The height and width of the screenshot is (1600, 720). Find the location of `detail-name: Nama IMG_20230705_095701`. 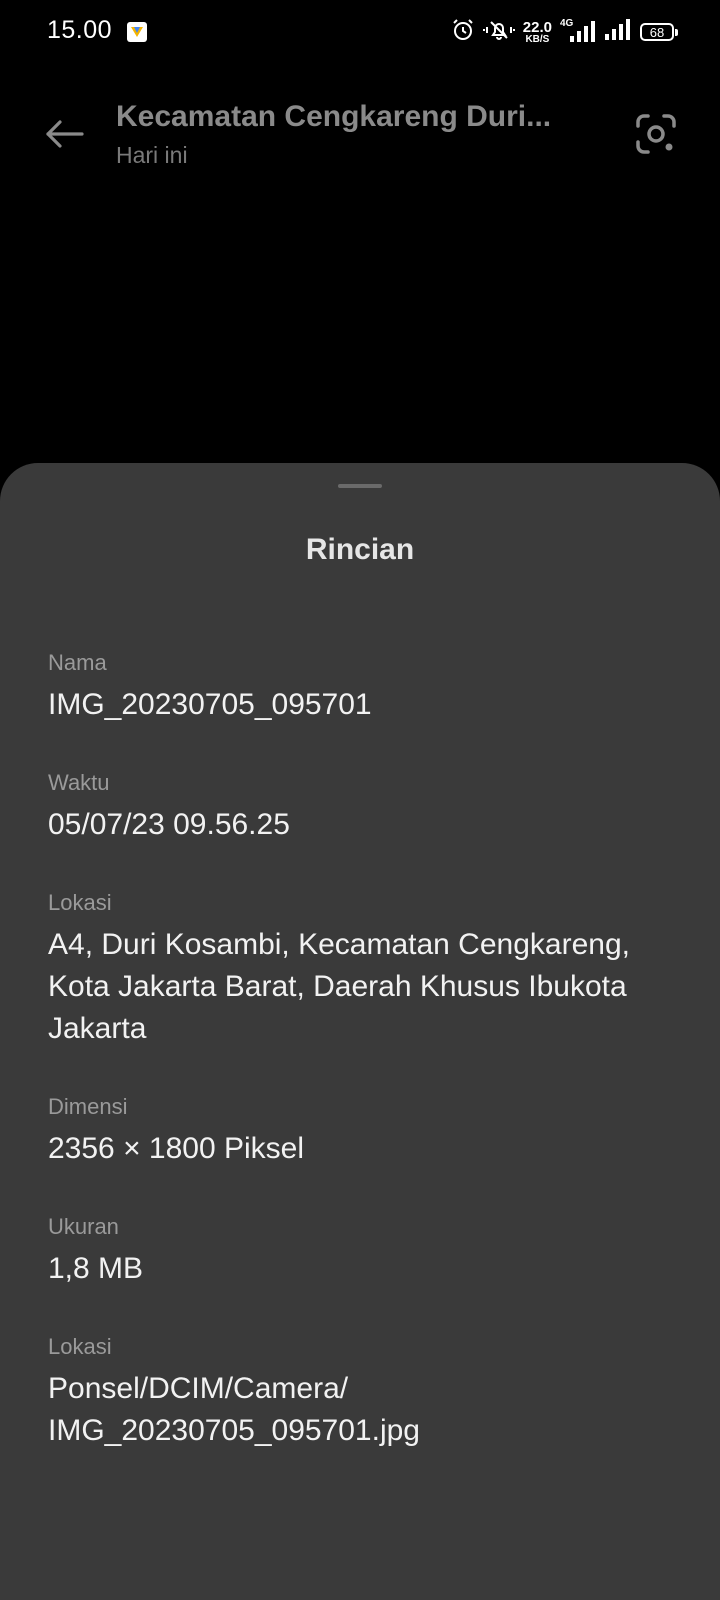

detail-name: Nama IMG_20230705_095701 is located at coordinates (364, 687).